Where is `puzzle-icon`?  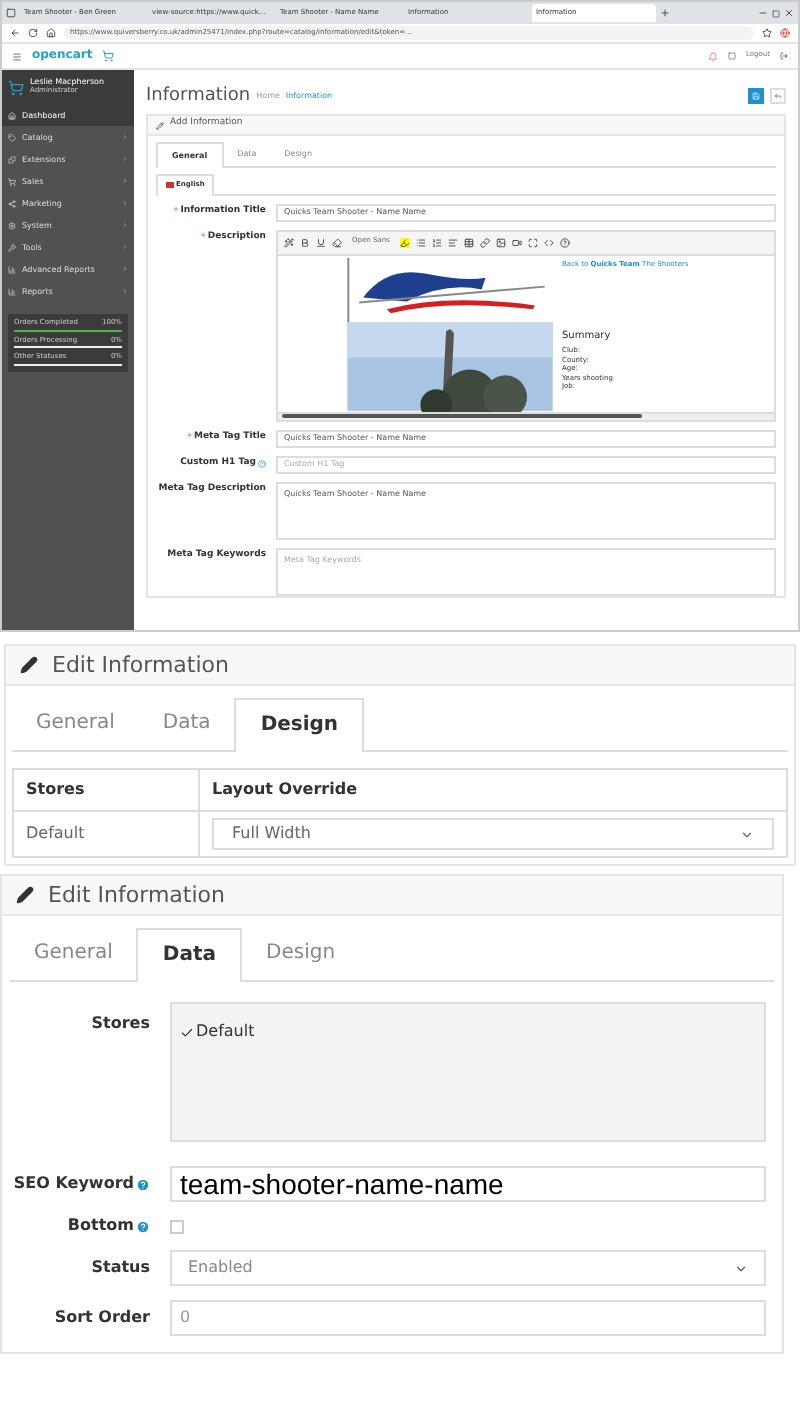
puzzle-icon is located at coordinates (12, 159).